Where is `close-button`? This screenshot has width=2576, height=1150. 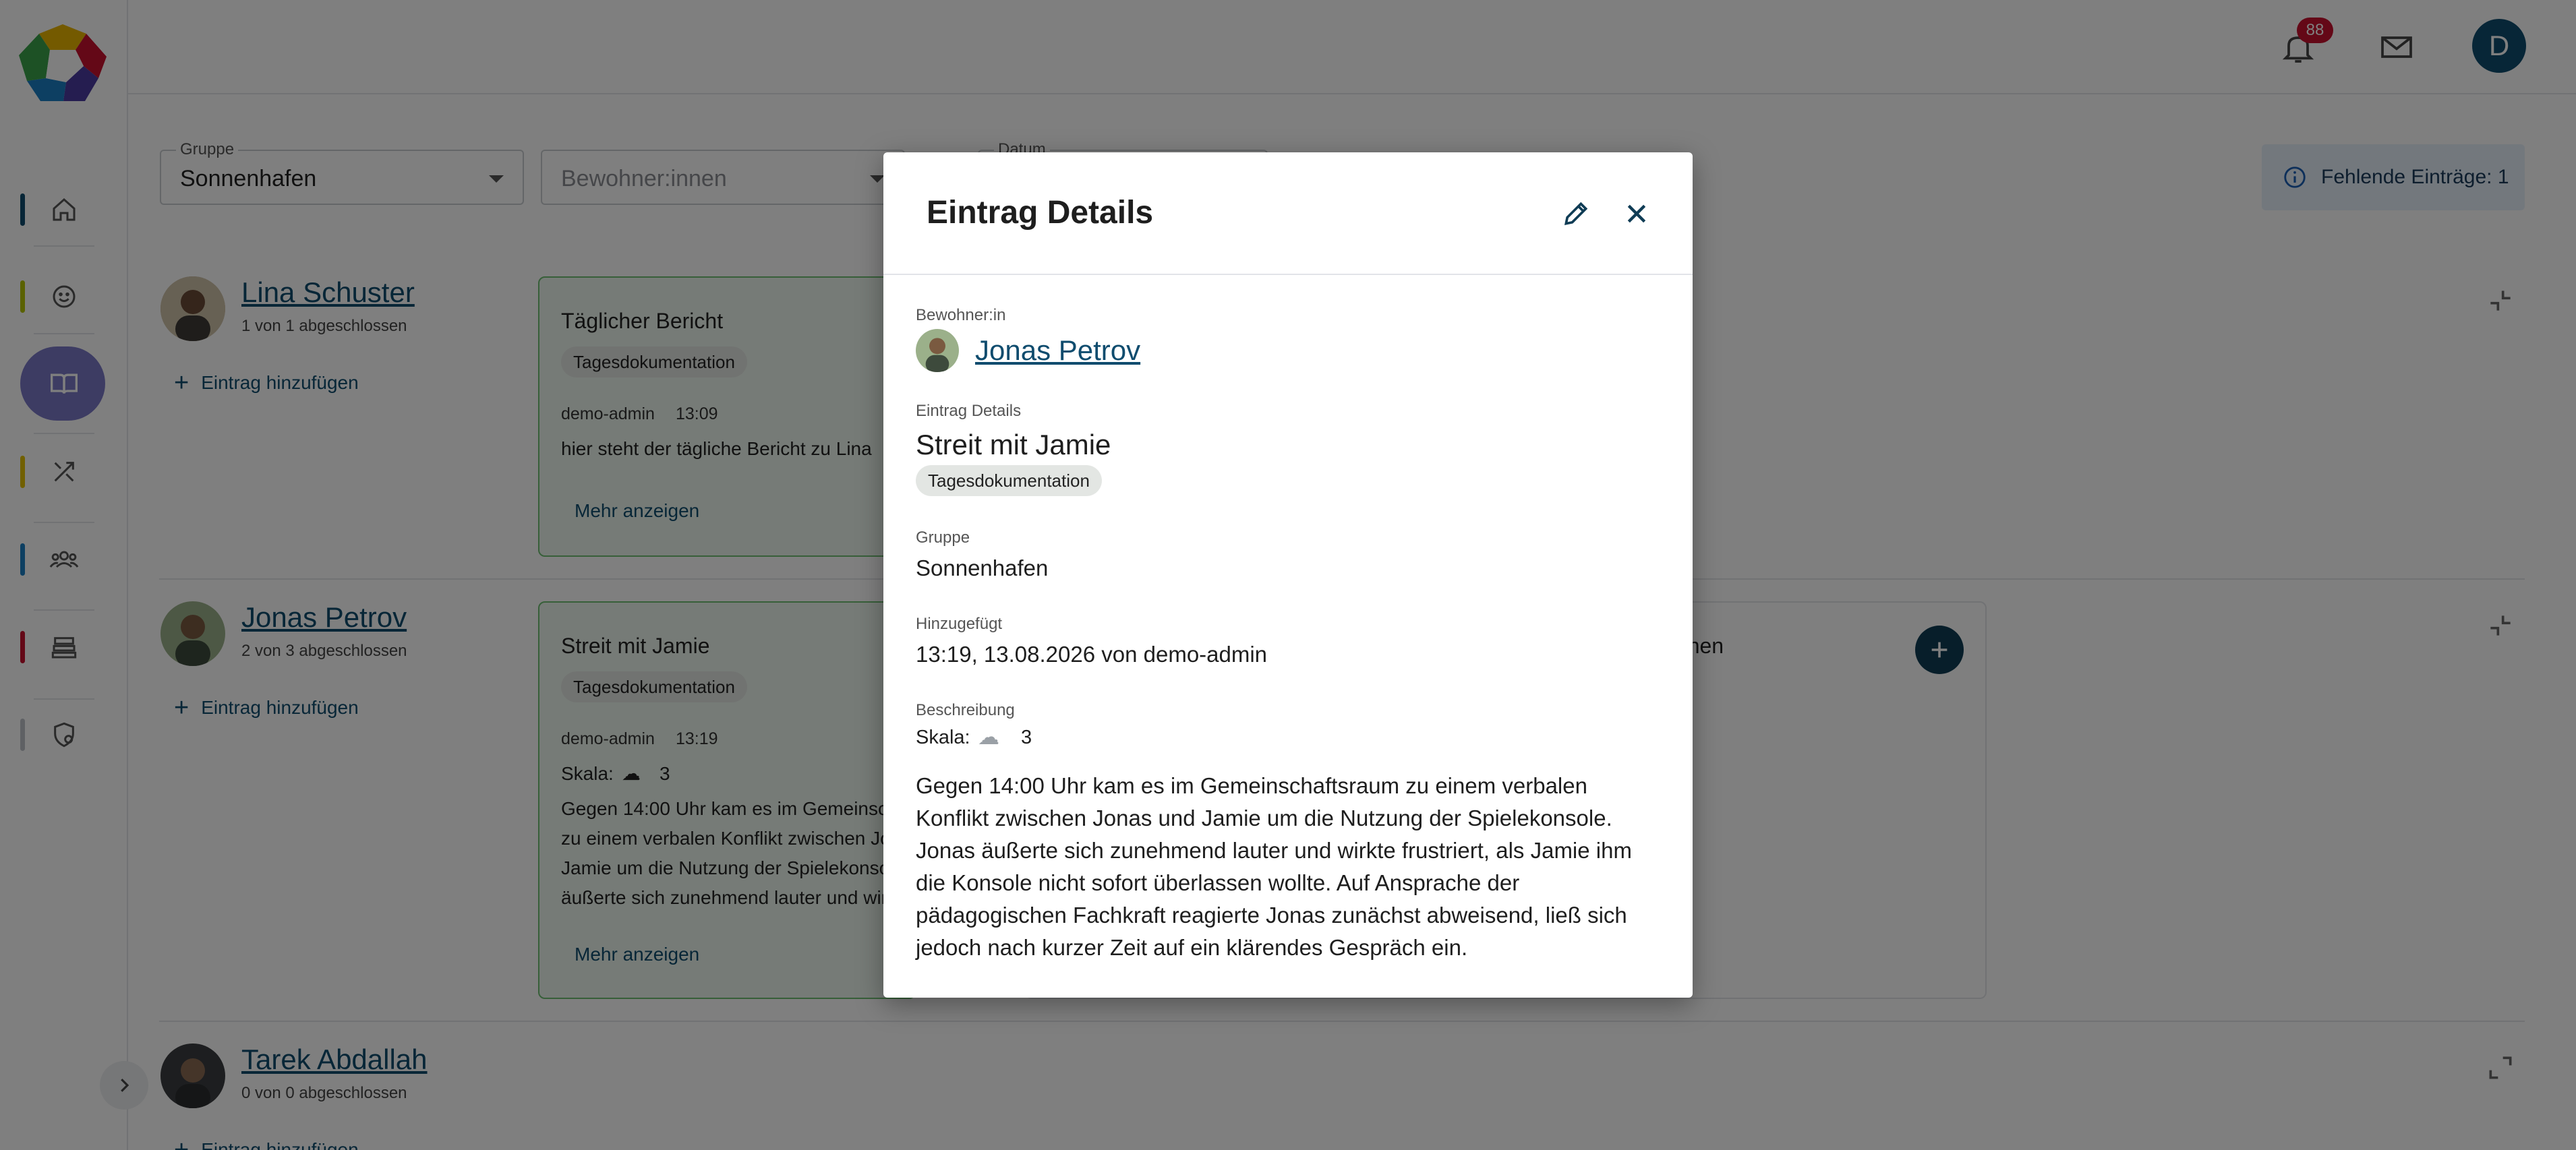
close-button is located at coordinates (1636, 213).